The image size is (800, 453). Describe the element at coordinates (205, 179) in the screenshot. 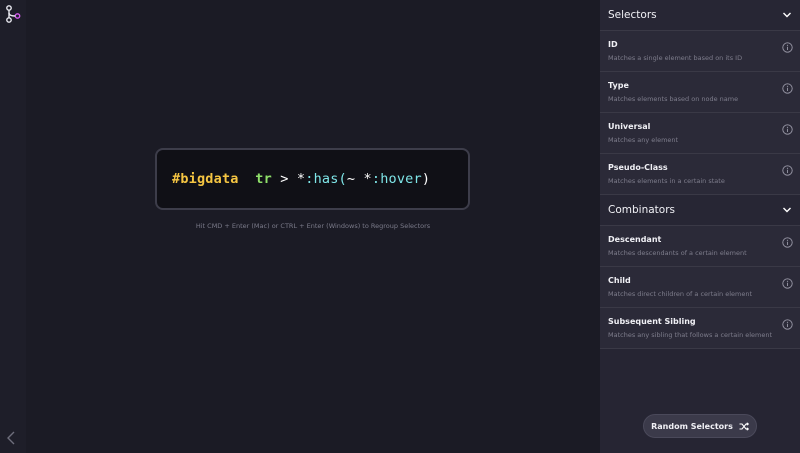

I see `selector-token: #bigdata` at that location.